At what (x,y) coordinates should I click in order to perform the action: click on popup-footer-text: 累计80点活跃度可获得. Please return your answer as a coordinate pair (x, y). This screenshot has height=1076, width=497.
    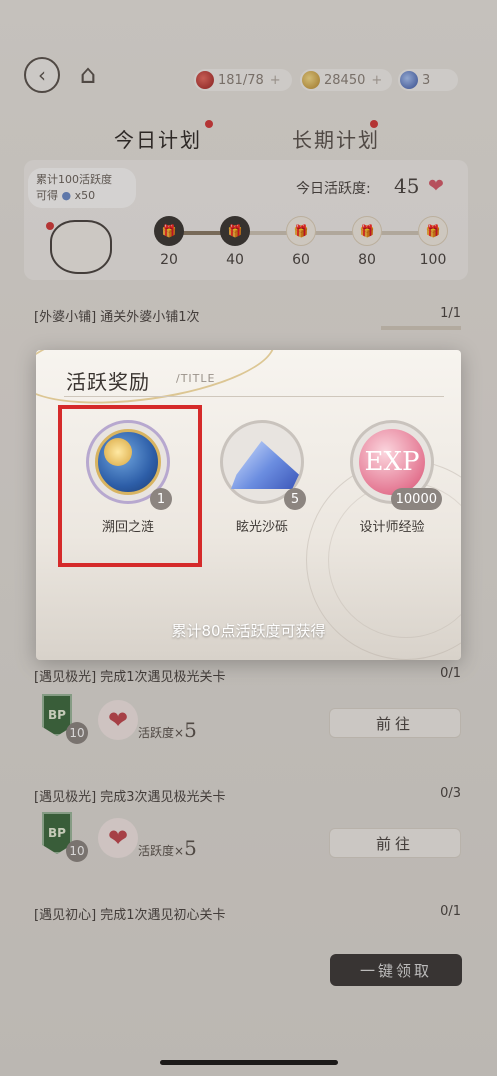
    Looking at the image, I should click on (248, 631).